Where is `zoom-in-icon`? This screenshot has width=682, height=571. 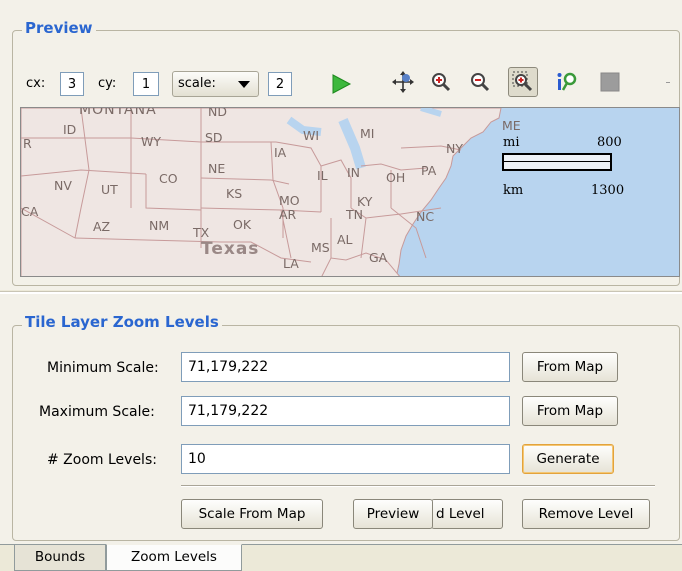
zoom-in-icon is located at coordinates (441, 82).